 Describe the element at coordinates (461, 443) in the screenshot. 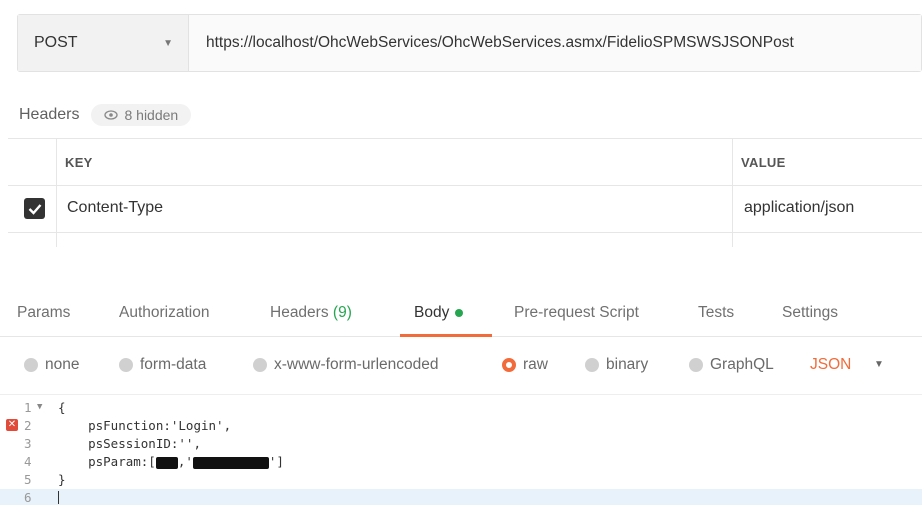

I see `editor-line: 3 psSessionID:'',` at that location.